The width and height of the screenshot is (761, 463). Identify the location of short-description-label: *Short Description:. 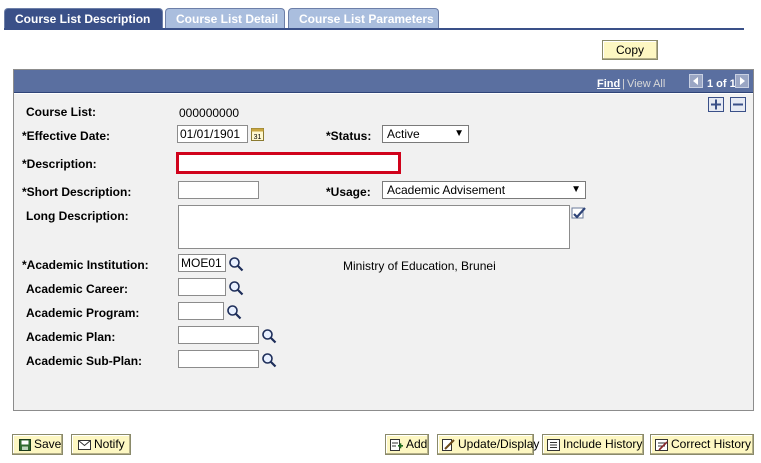
(77, 192).